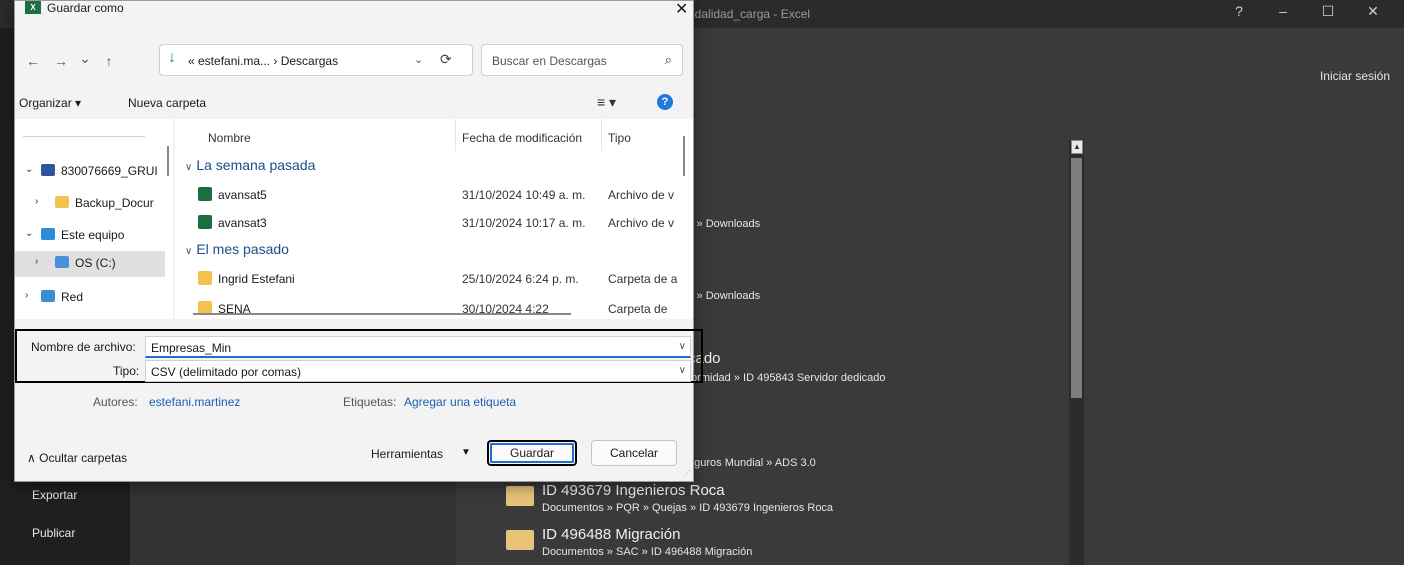 The width and height of the screenshot is (1404, 565). I want to click on column-header-date: Fecha de modificación, so click(522, 138).